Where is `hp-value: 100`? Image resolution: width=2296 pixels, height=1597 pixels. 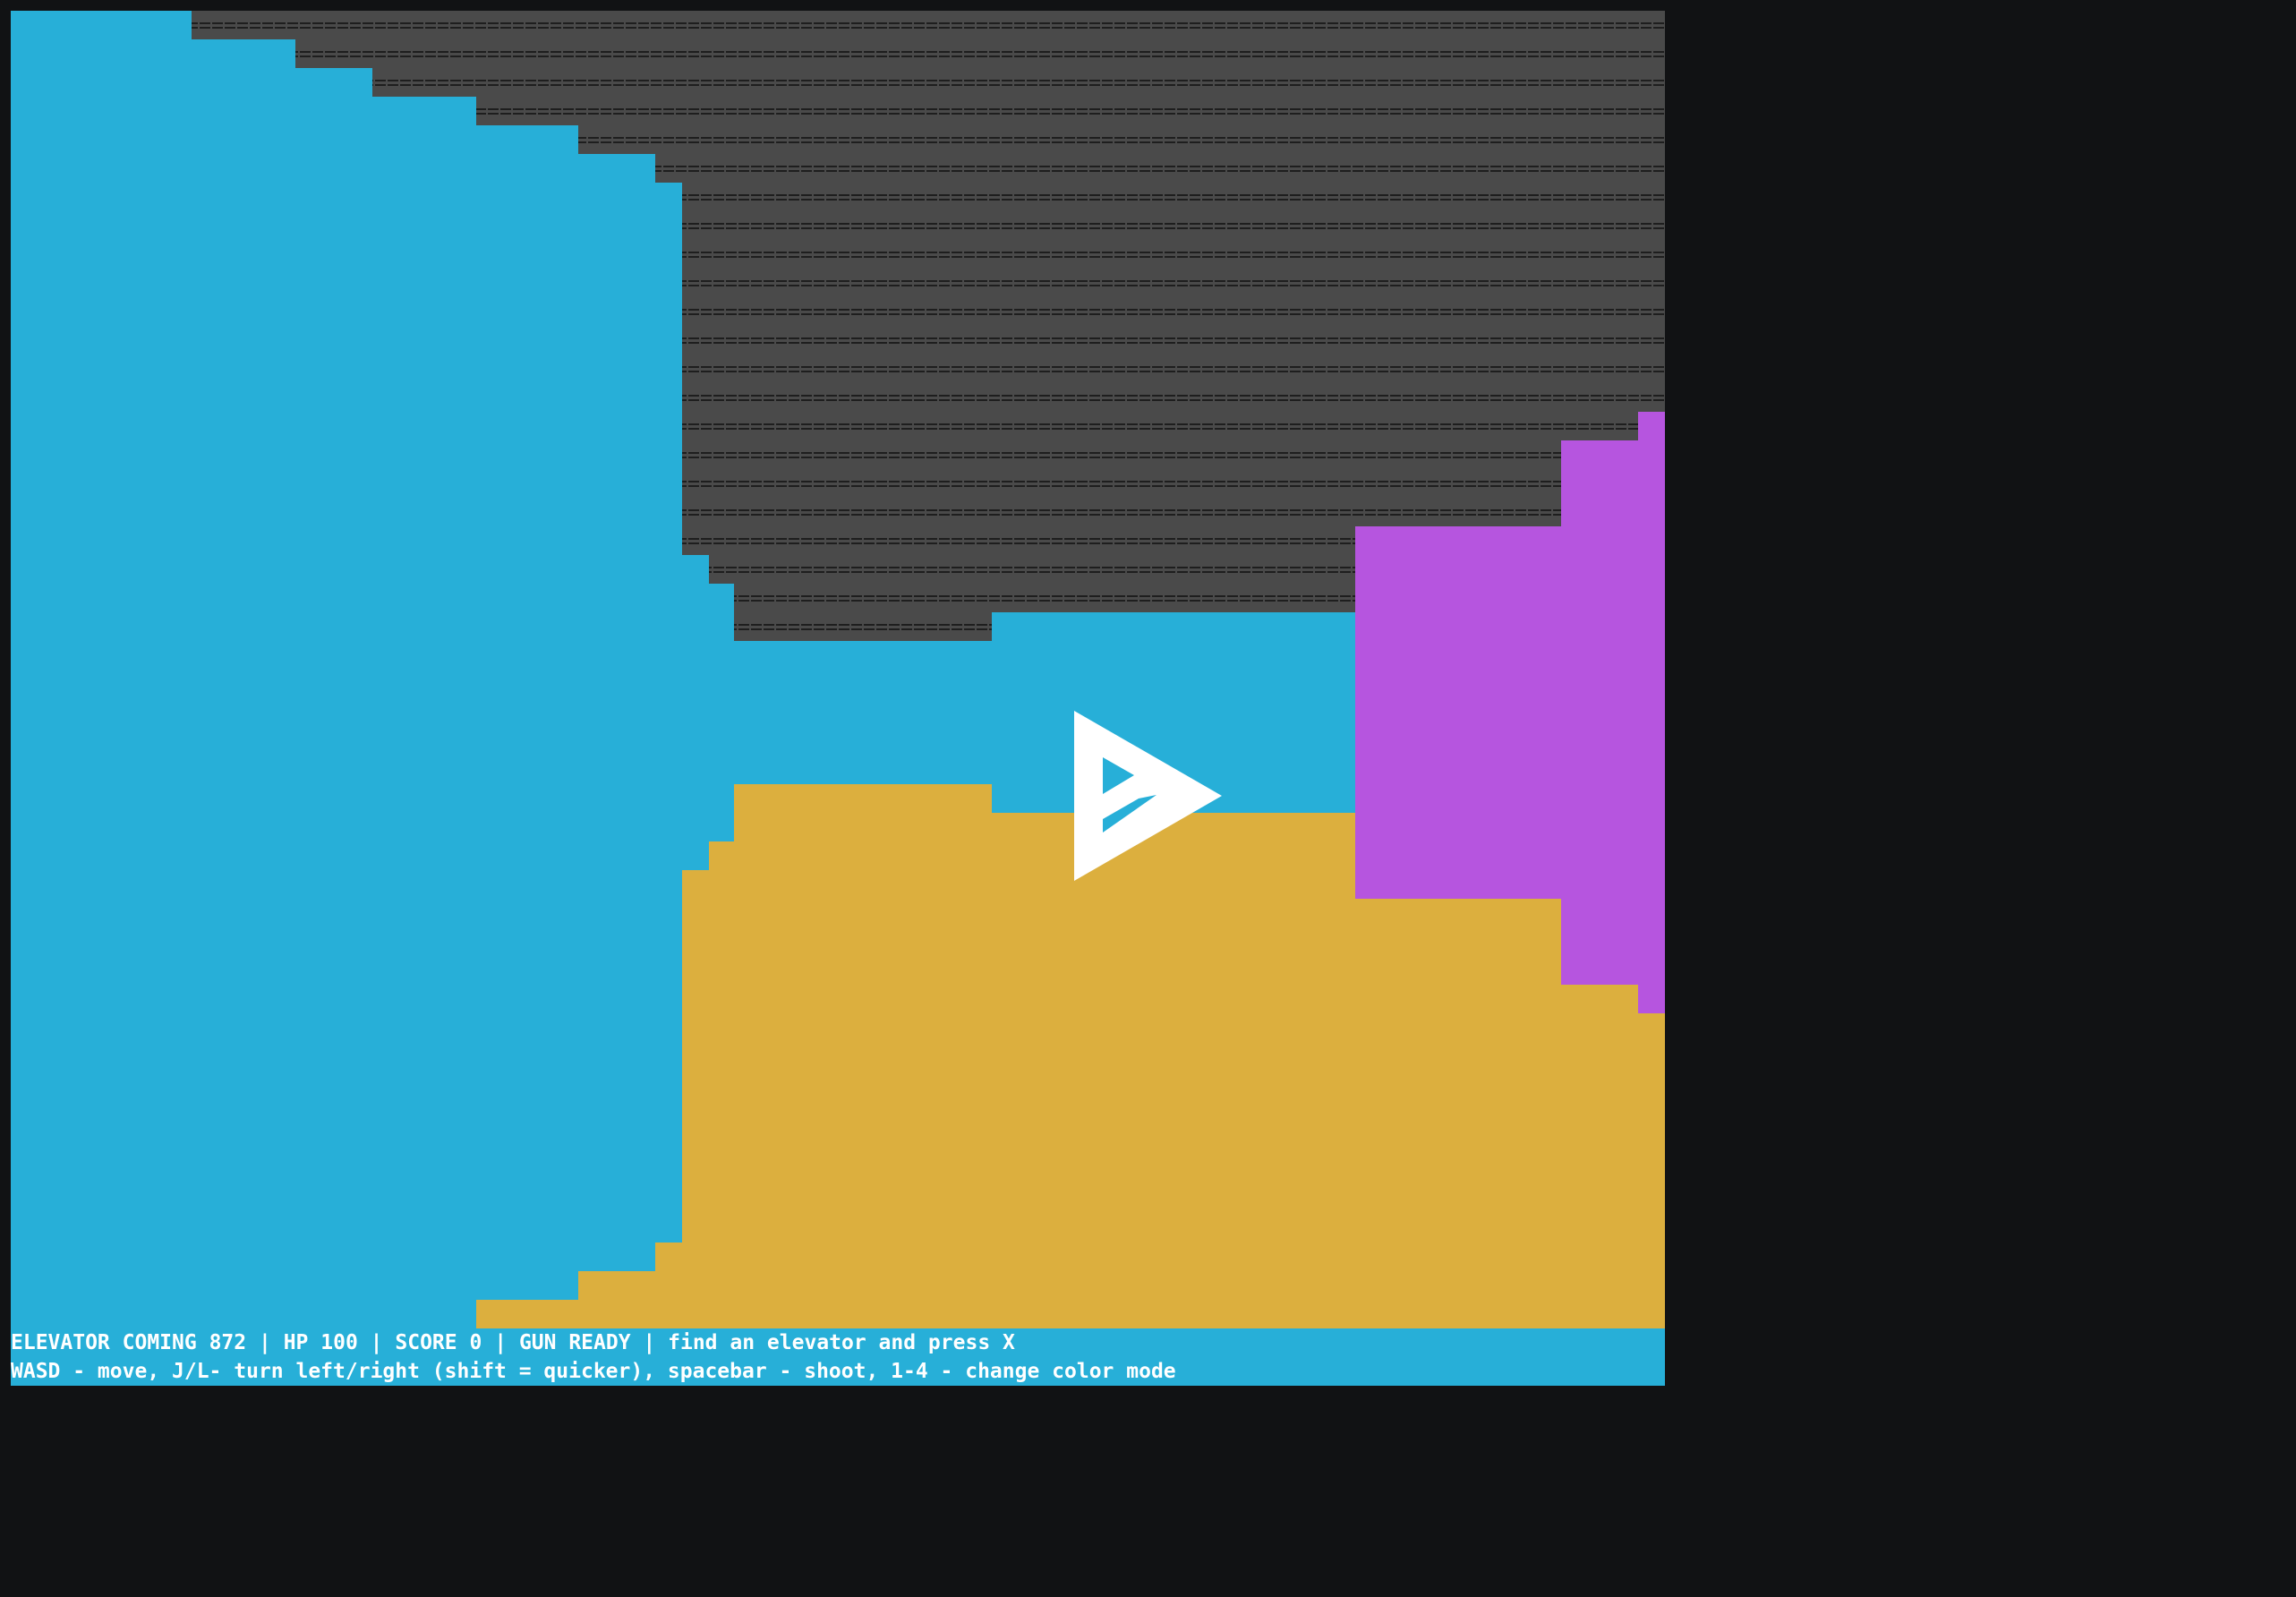 hp-value: 100 is located at coordinates (339, 1342).